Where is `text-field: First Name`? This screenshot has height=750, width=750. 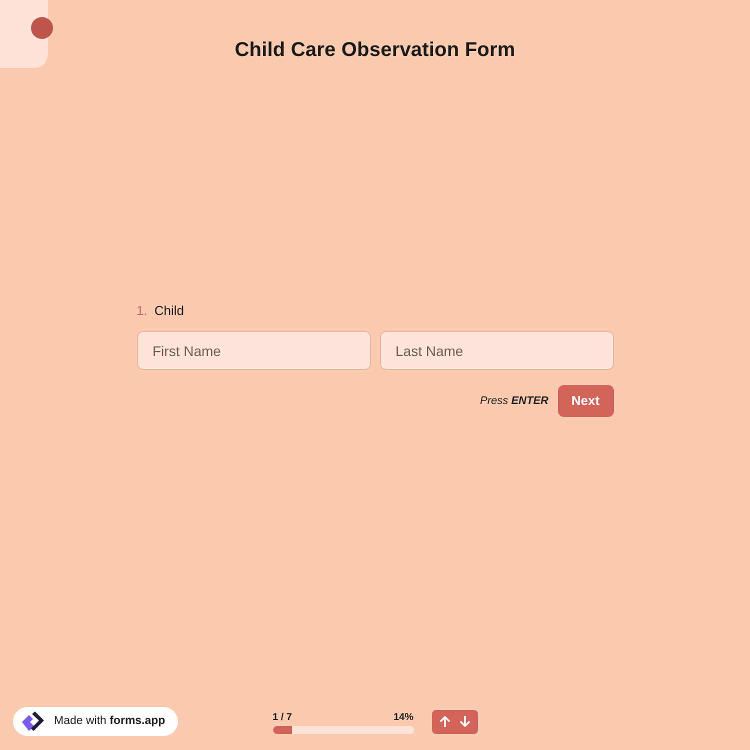 text-field: First Name is located at coordinates (253, 350).